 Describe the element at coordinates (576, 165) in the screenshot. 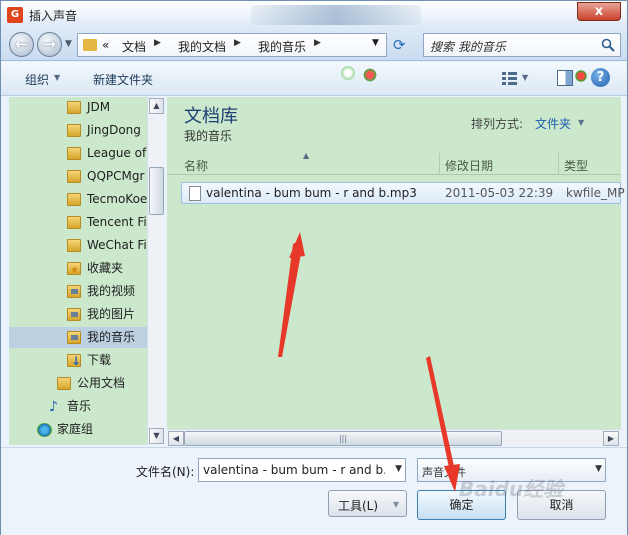

I see `column-type: 类型` at that location.